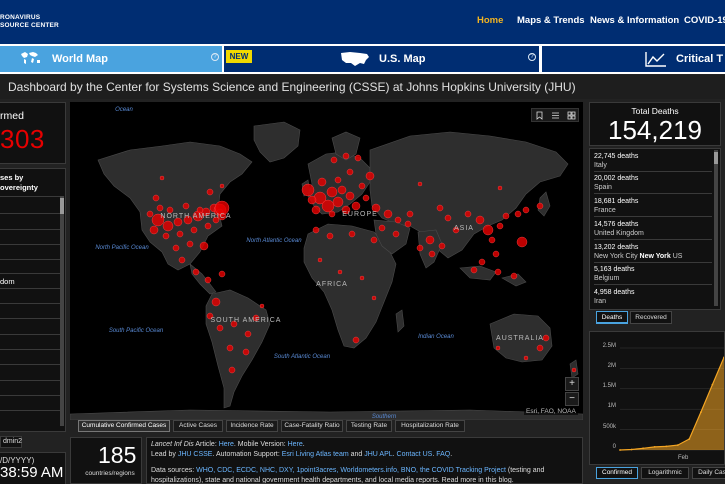 The image size is (725, 484). What do you see at coordinates (551, 411) in the screenshot?
I see `map-attribution: Esri, FAO, NOAA` at bounding box center [551, 411].